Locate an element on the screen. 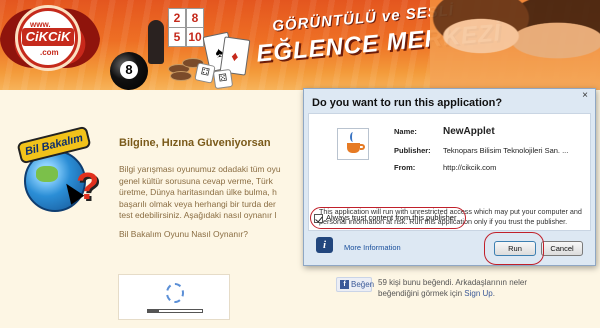 The image size is (600, 328). number-card: 5 is located at coordinates (177, 37).